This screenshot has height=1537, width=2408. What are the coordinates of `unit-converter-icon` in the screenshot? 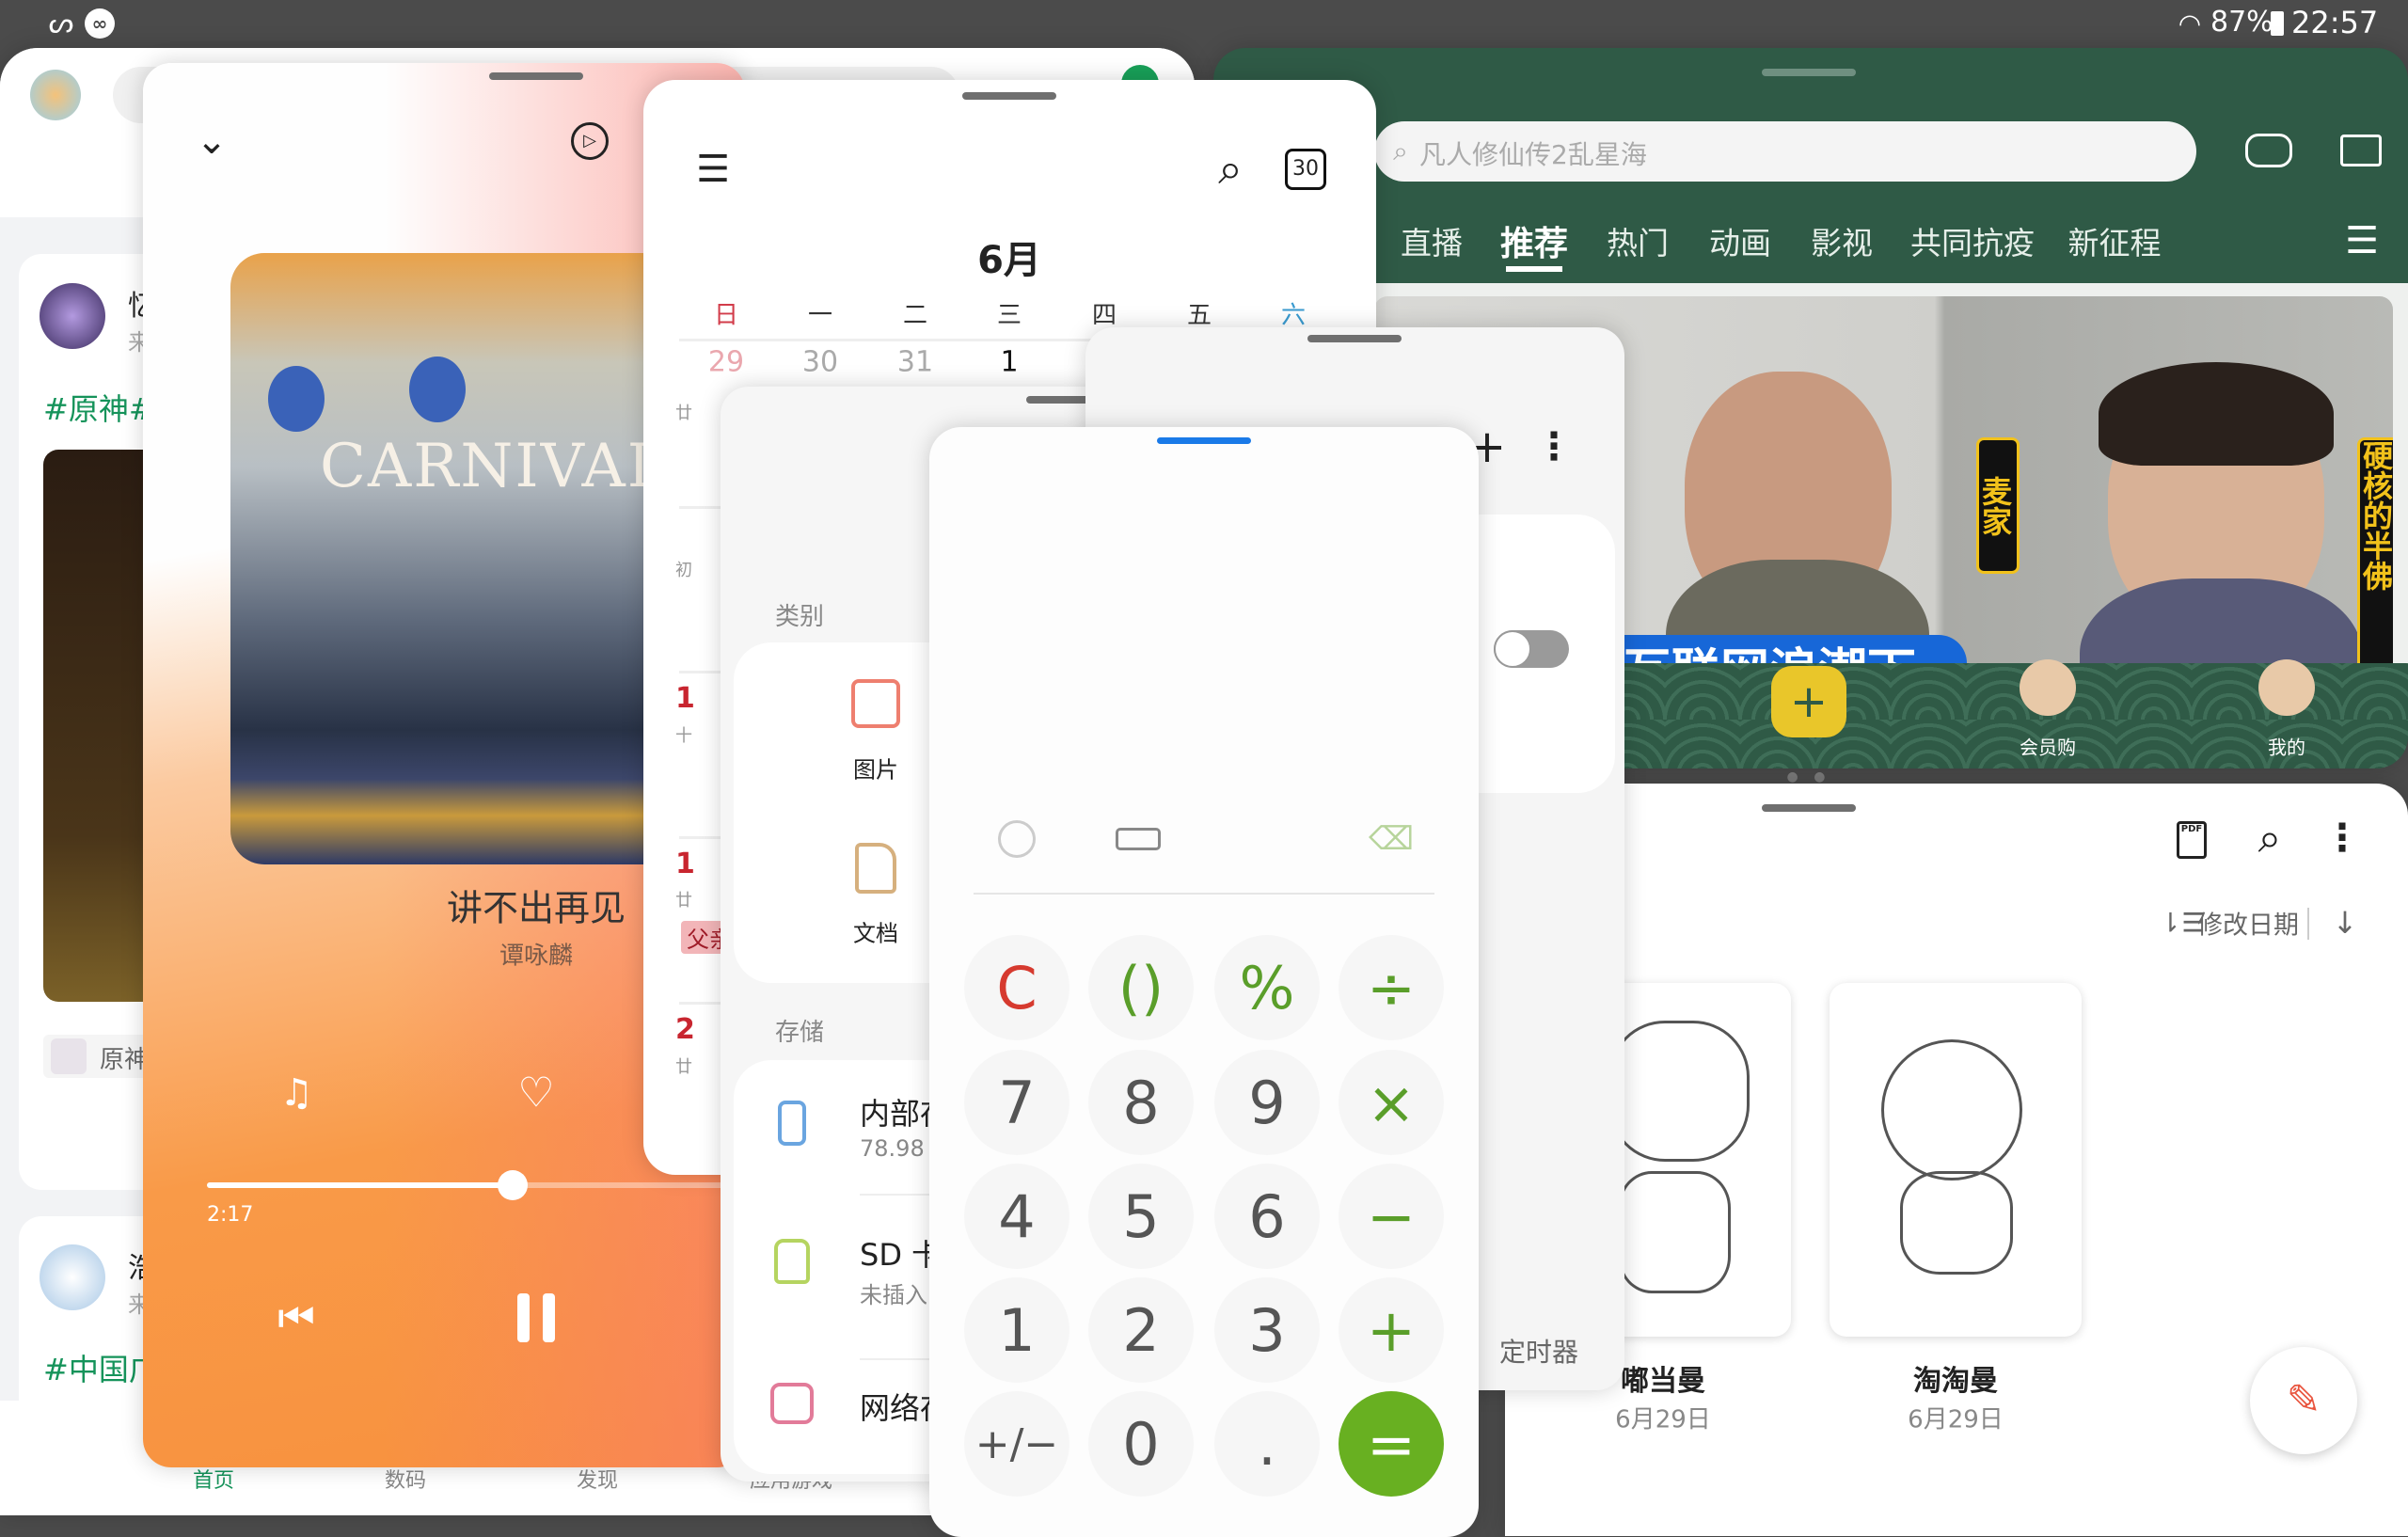 It's located at (1139, 839).